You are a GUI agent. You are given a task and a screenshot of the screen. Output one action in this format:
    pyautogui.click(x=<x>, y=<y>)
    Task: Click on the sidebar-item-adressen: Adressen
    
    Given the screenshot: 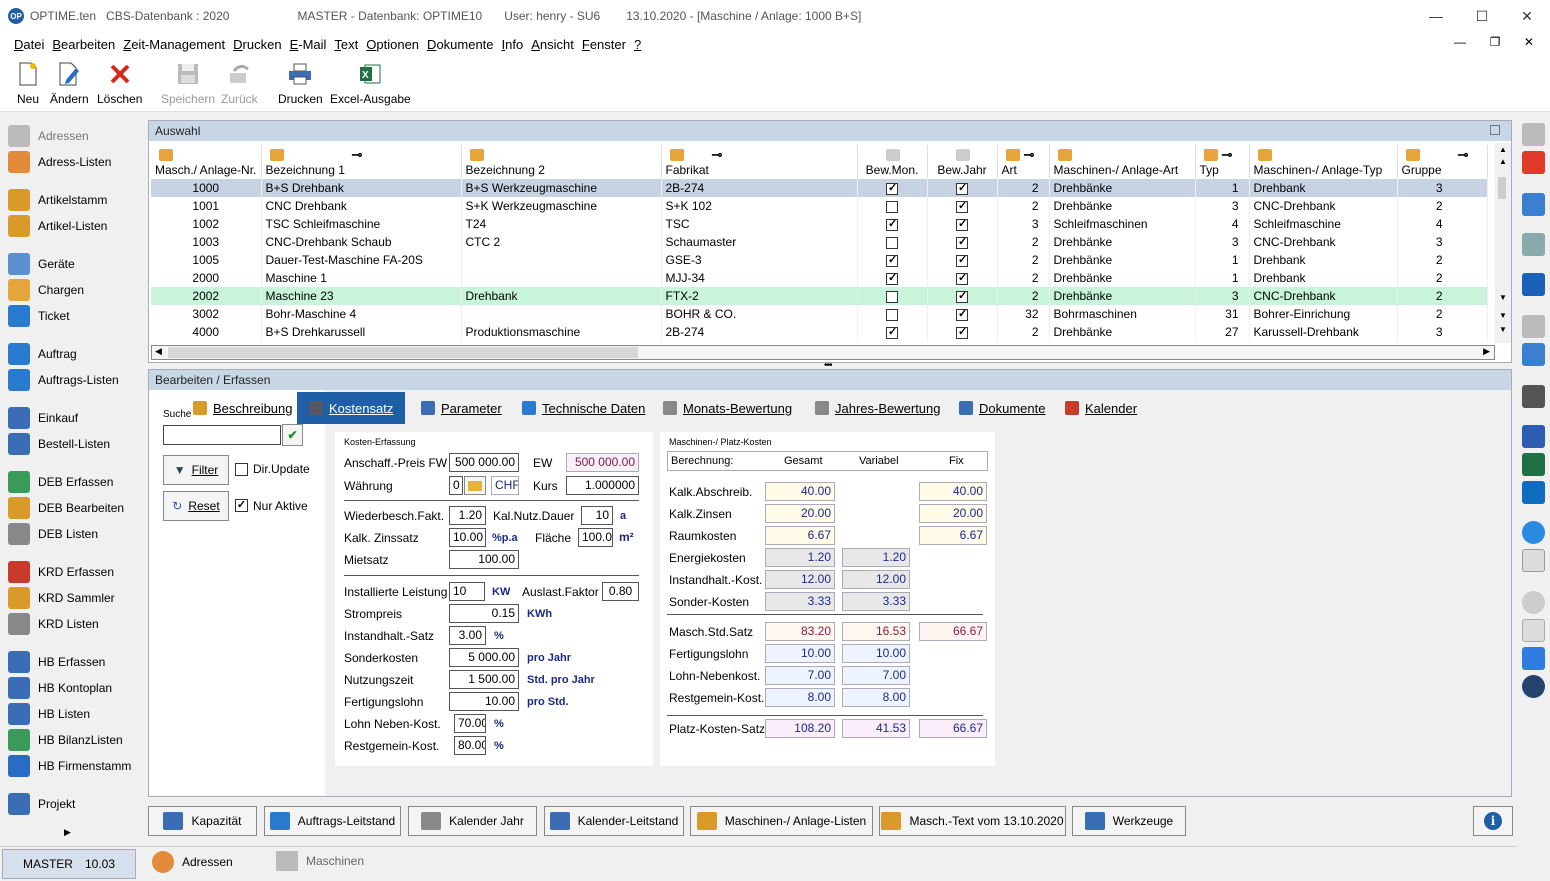 What is the action you would take?
    pyautogui.click(x=48, y=136)
    